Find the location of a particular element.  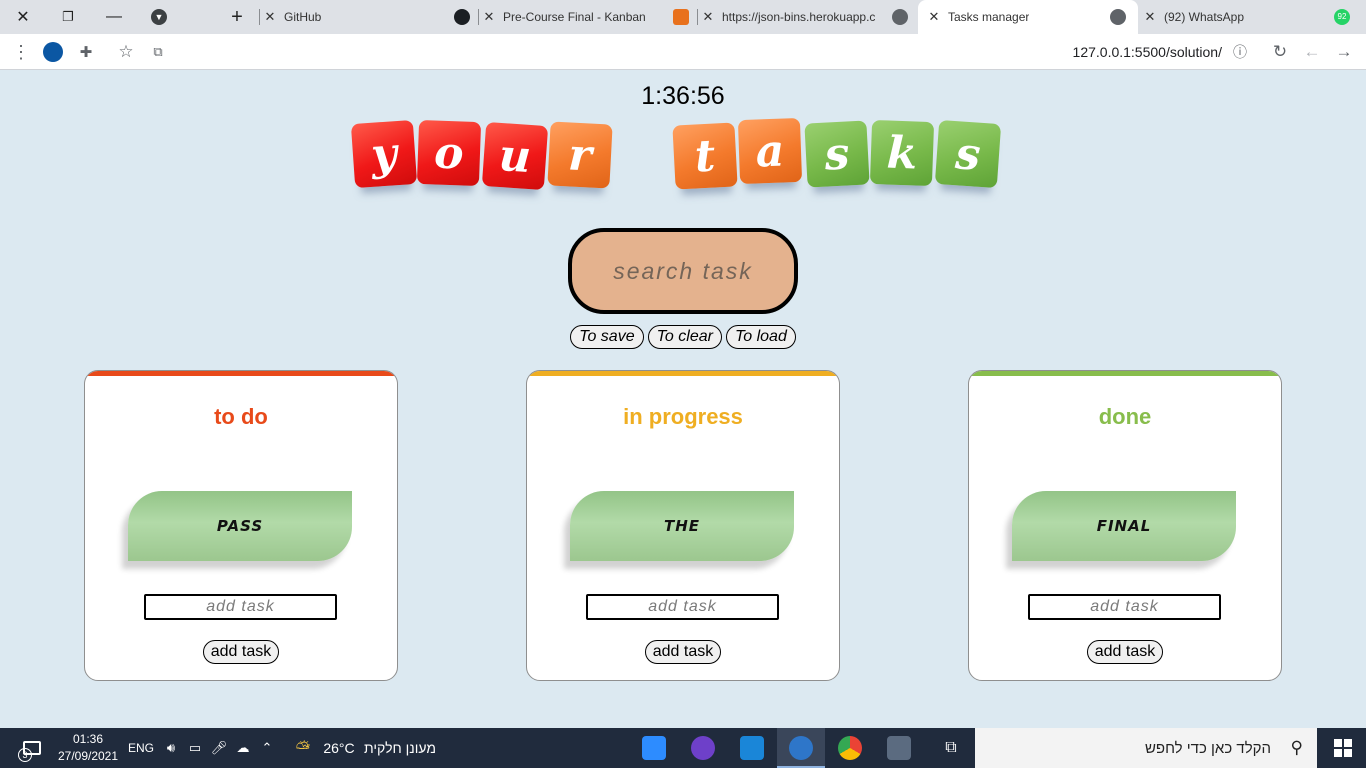

tab-whatsapp: ✕ (92) WhatsApp 92 is located at coordinates (1249, 17).